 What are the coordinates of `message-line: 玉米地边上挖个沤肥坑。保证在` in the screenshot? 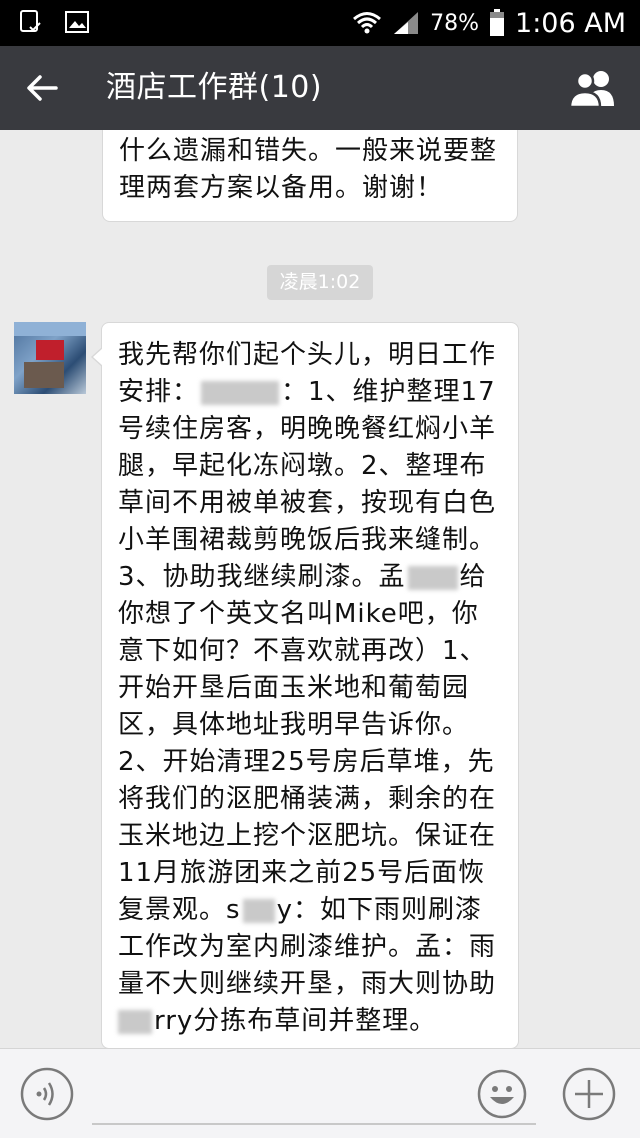 It's located at (307, 836).